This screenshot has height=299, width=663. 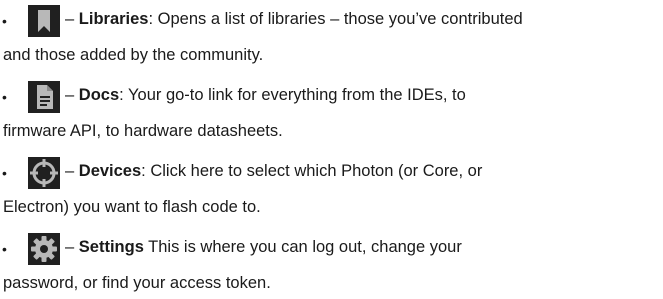 I want to click on document-icon, so click(x=44, y=97).